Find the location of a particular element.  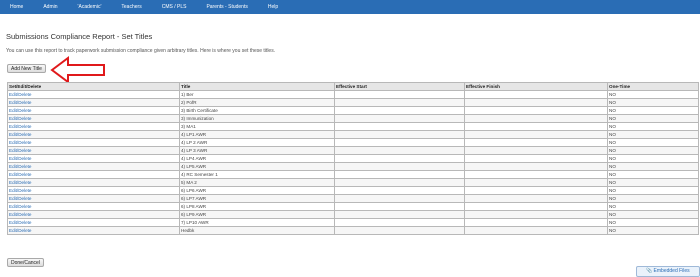

nav-item-cms-pls: CMS / PLS is located at coordinates (174, 7).